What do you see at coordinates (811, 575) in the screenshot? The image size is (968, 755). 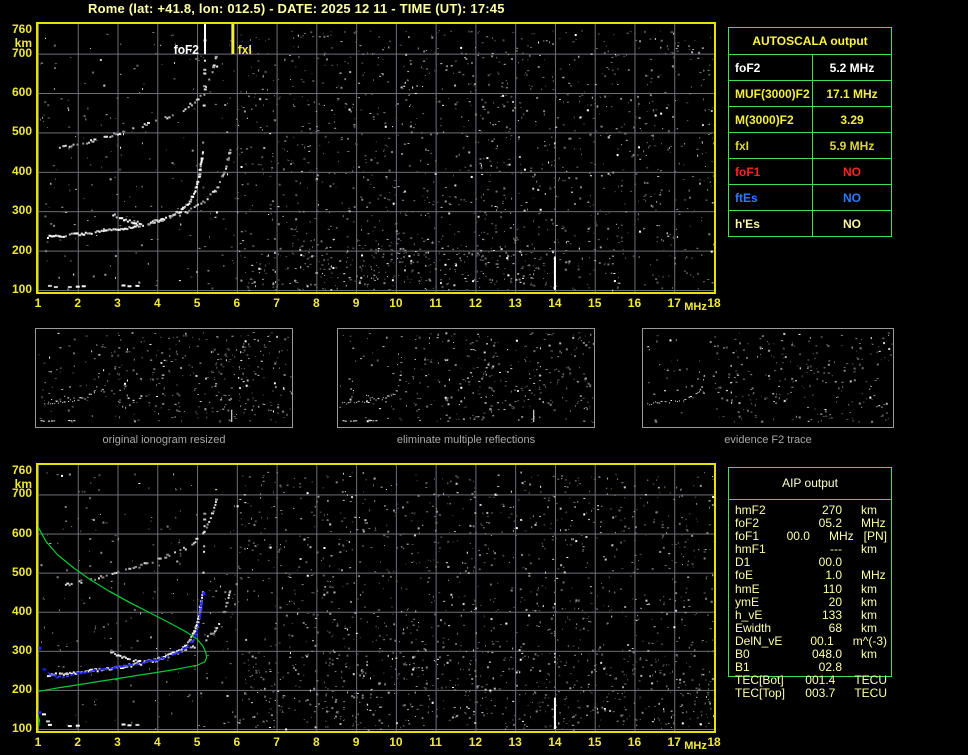 I see `aip-row-foe: foE 1.0 MHz` at bounding box center [811, 575].